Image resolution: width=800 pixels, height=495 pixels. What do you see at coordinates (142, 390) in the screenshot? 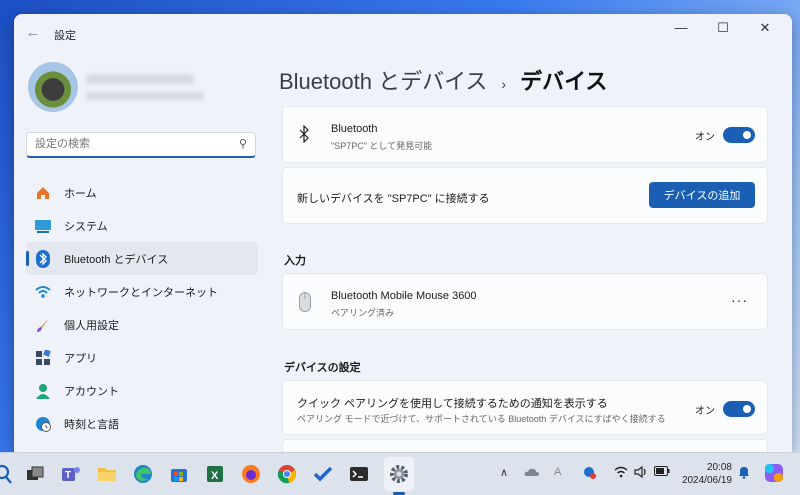
I see `sidebar-item-accounts: アカウント` at bounding box center [142, 390].